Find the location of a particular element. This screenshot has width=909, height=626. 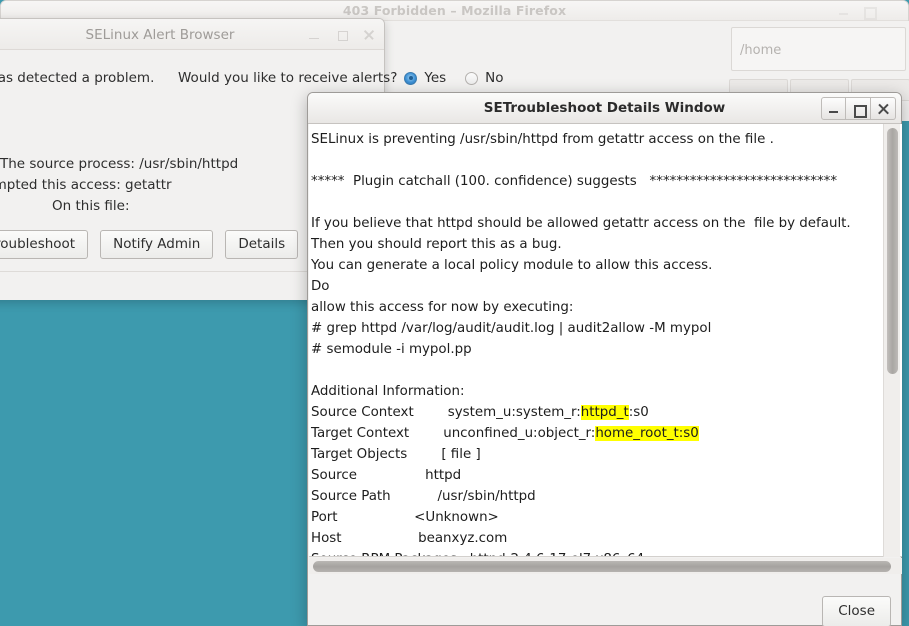

details-minimize-icon is located at coordinates (833, 108).